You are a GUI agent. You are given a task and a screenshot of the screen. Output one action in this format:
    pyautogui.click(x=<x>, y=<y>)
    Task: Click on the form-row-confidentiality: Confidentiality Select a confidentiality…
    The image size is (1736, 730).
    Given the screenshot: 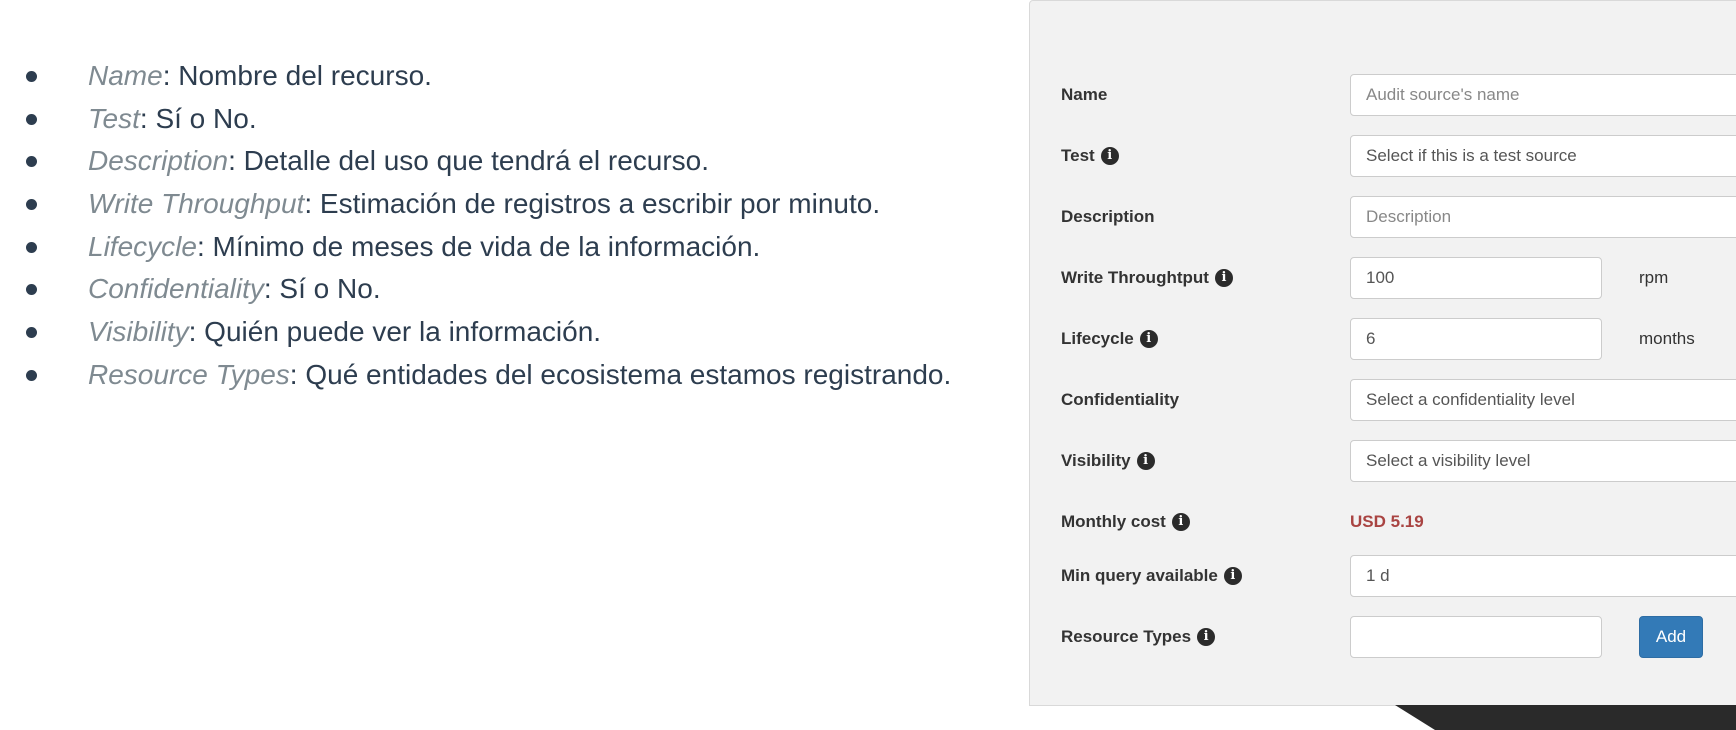 What is the action you would take?
    pyautogui.click(x=1383, y=400)
    